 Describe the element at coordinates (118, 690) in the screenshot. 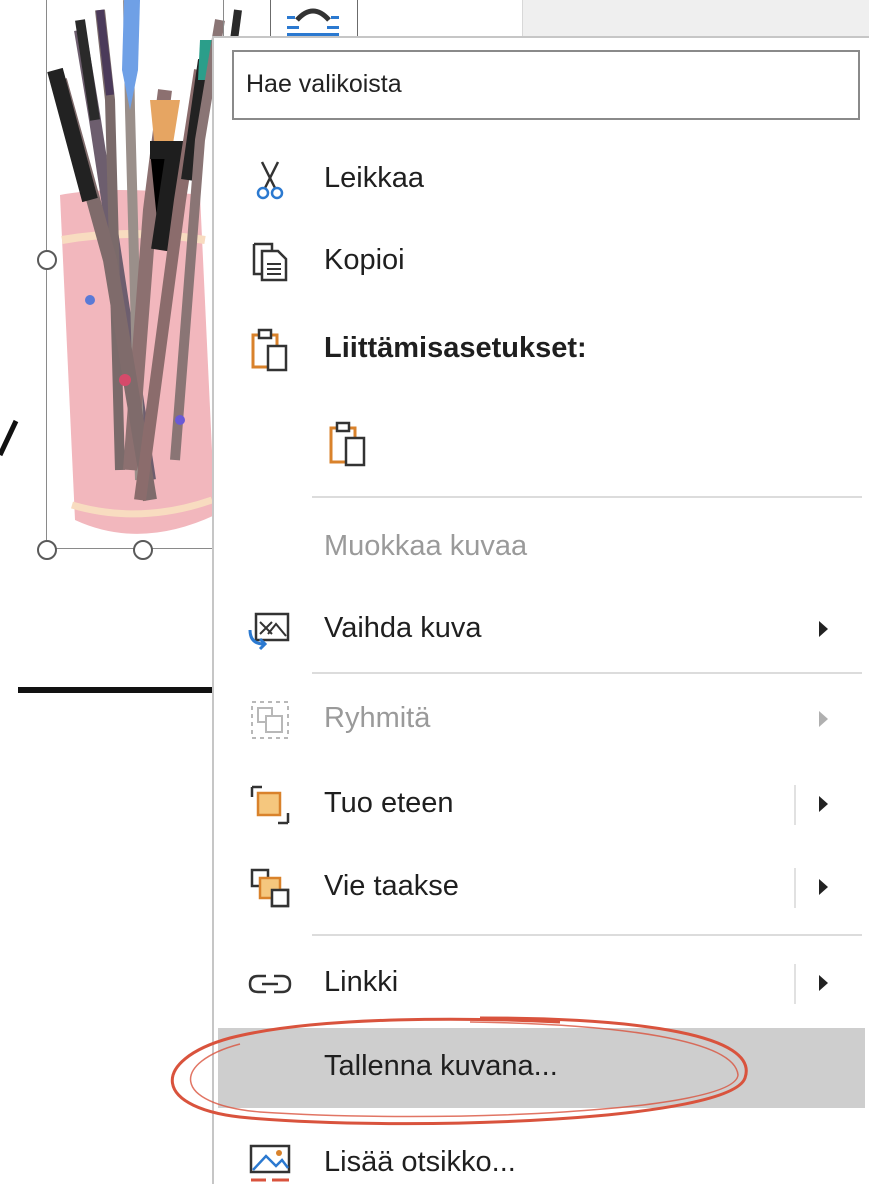

I see `horizontal-line-shape` at that location.